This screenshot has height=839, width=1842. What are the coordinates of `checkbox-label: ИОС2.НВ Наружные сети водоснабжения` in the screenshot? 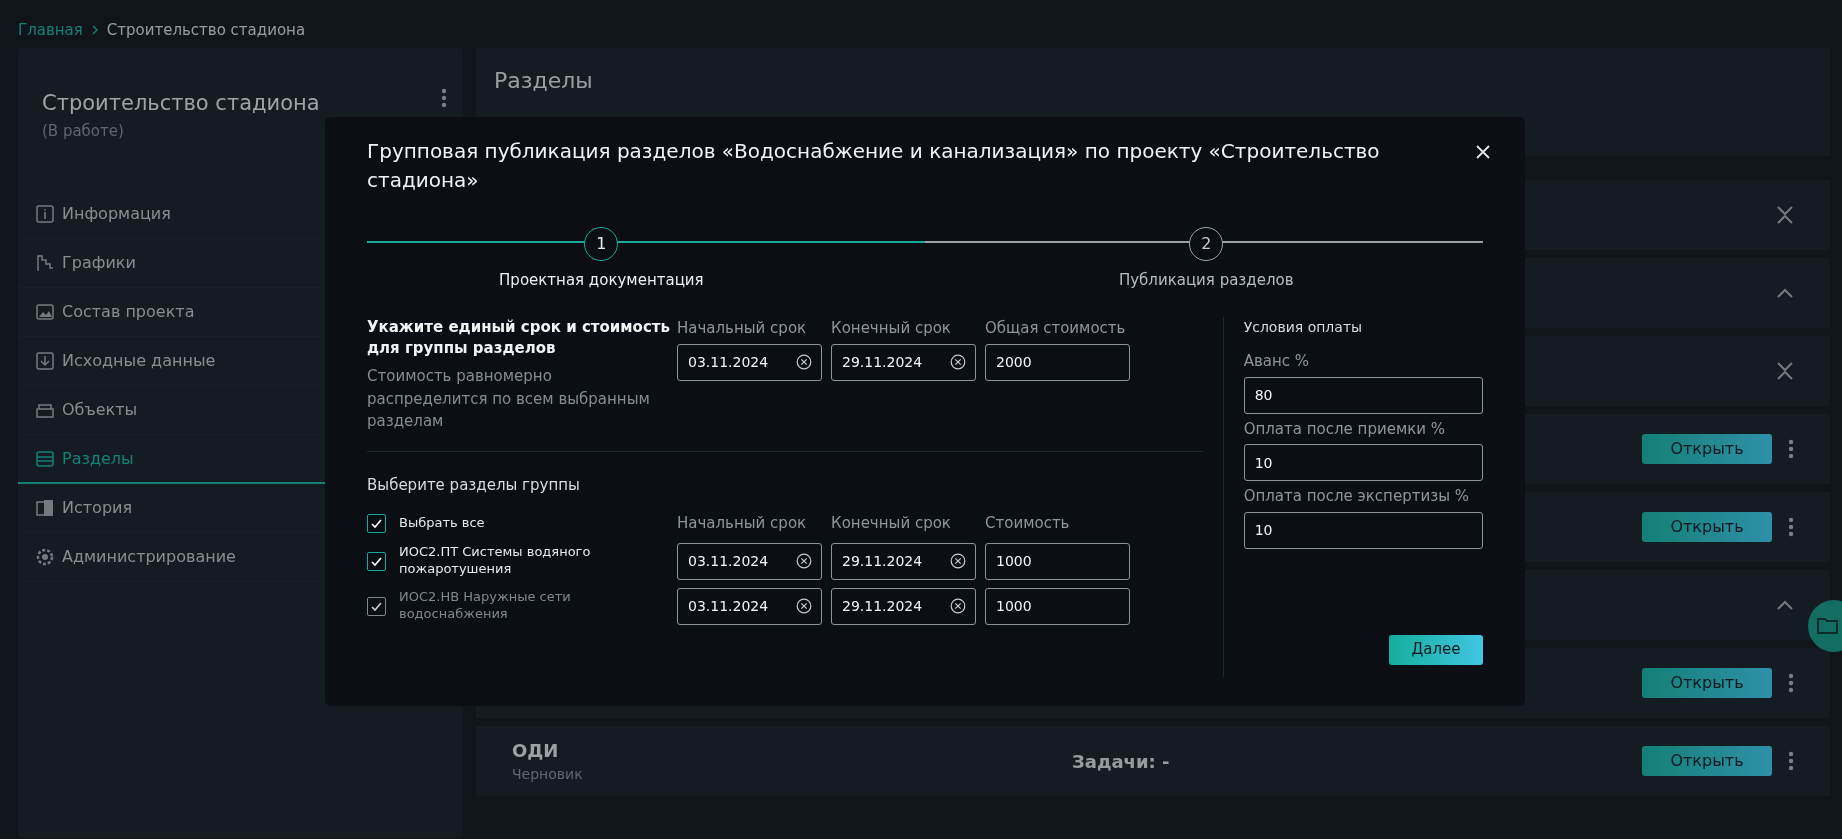 It's located at (485, 606).